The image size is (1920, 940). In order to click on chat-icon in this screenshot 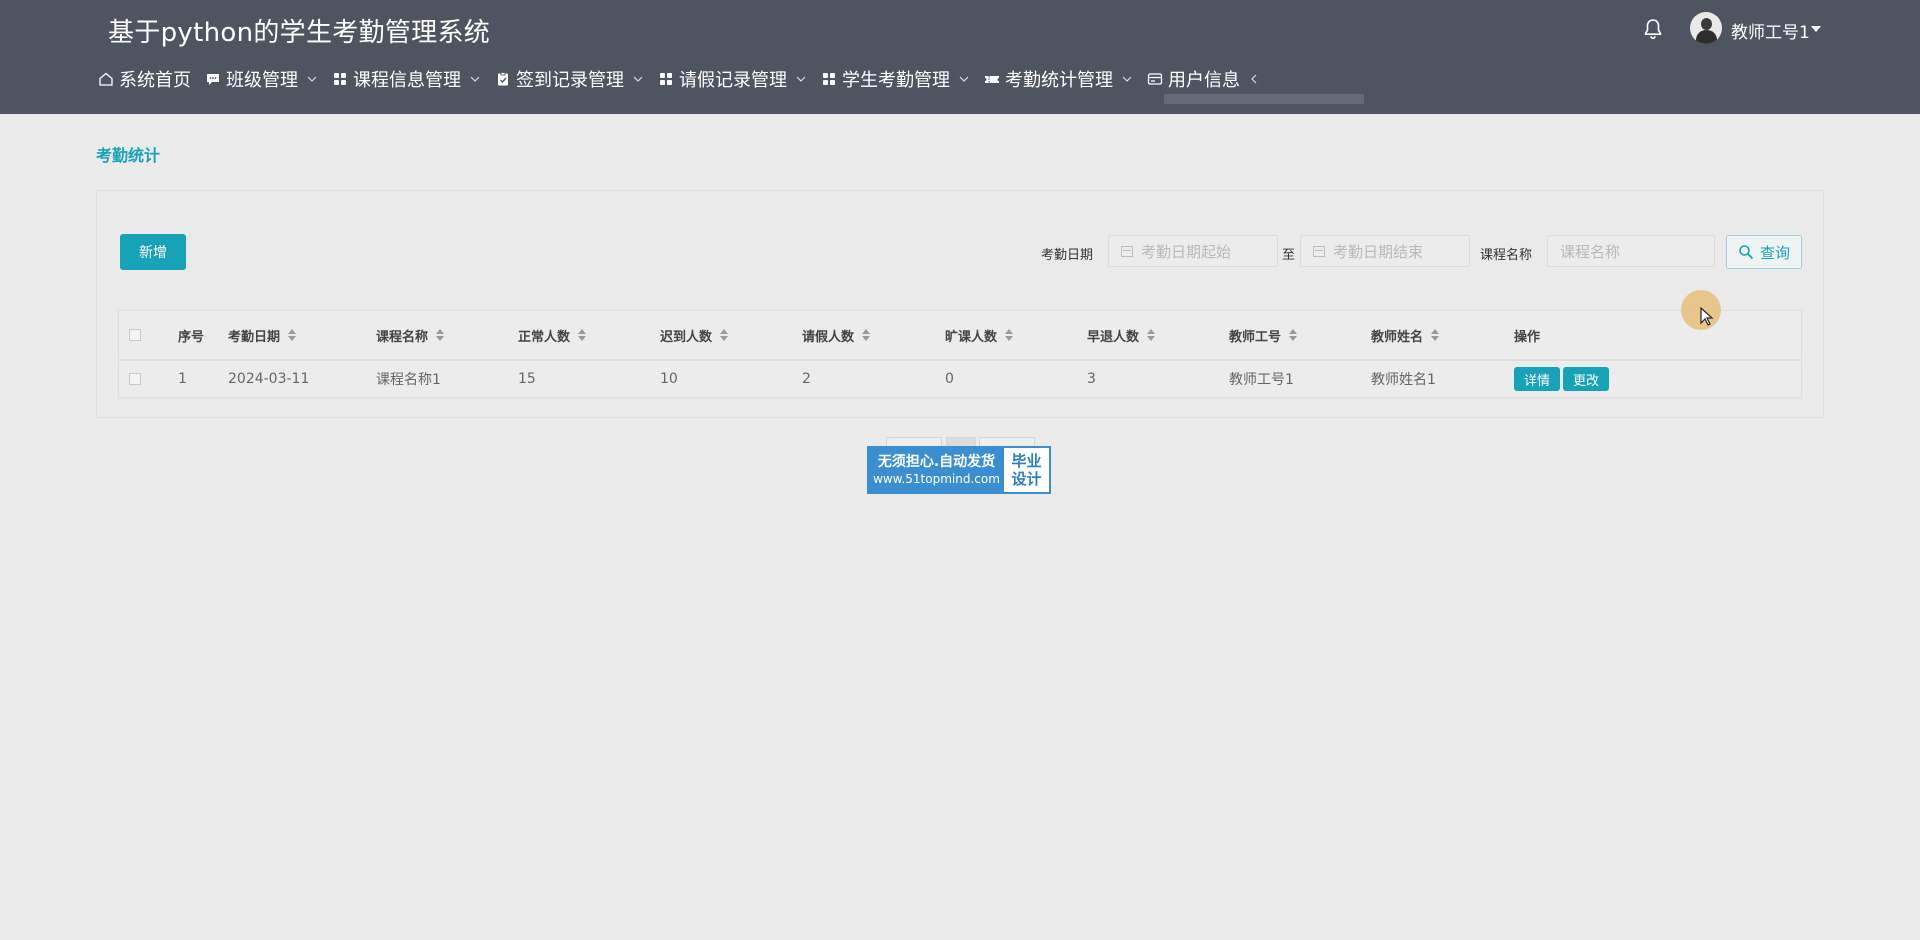, I will do `click(213, 79)`.